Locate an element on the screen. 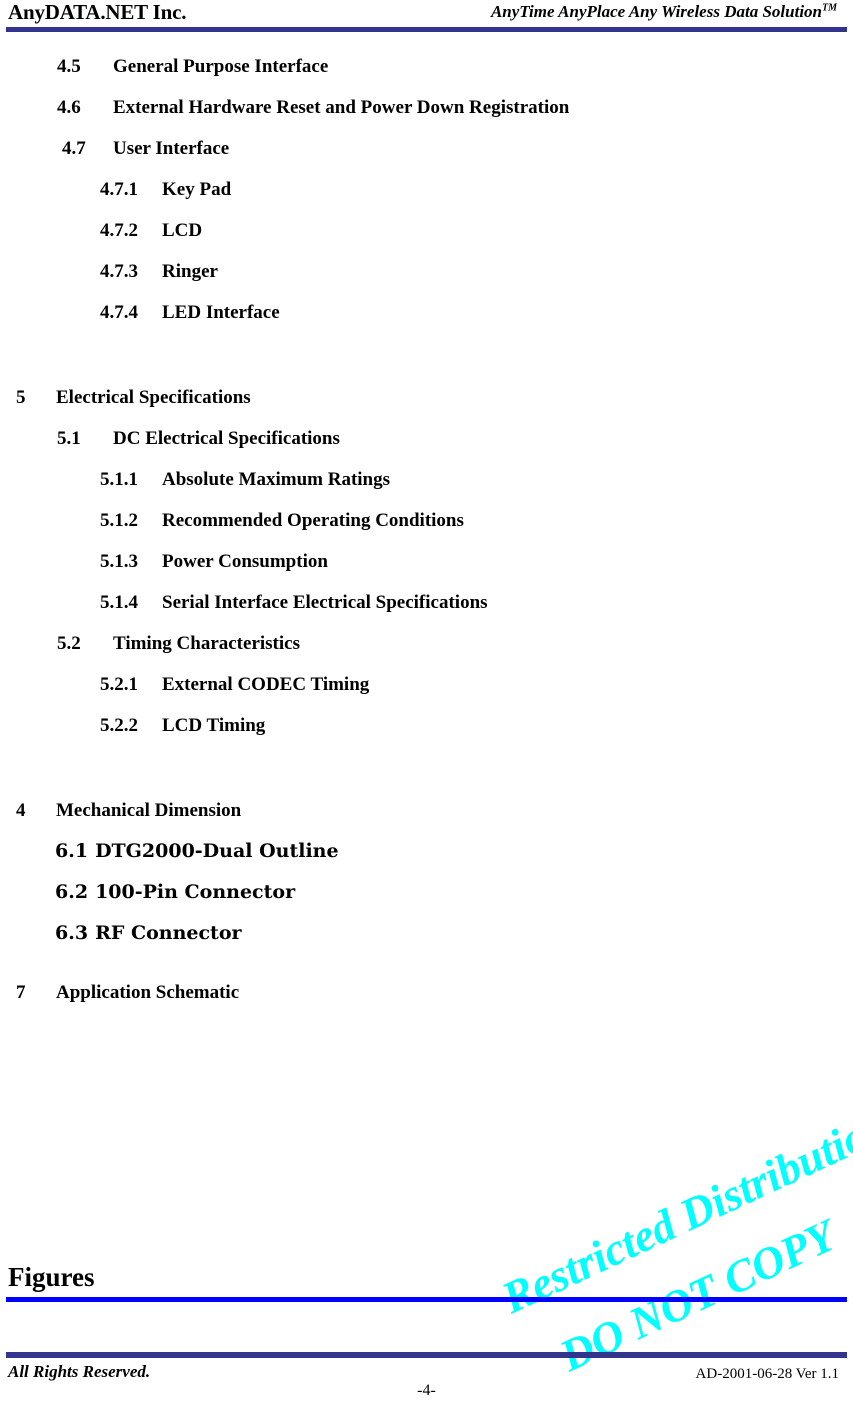  toc-entry-label: 100-Pin Connector is located at coordinates (195, 892).